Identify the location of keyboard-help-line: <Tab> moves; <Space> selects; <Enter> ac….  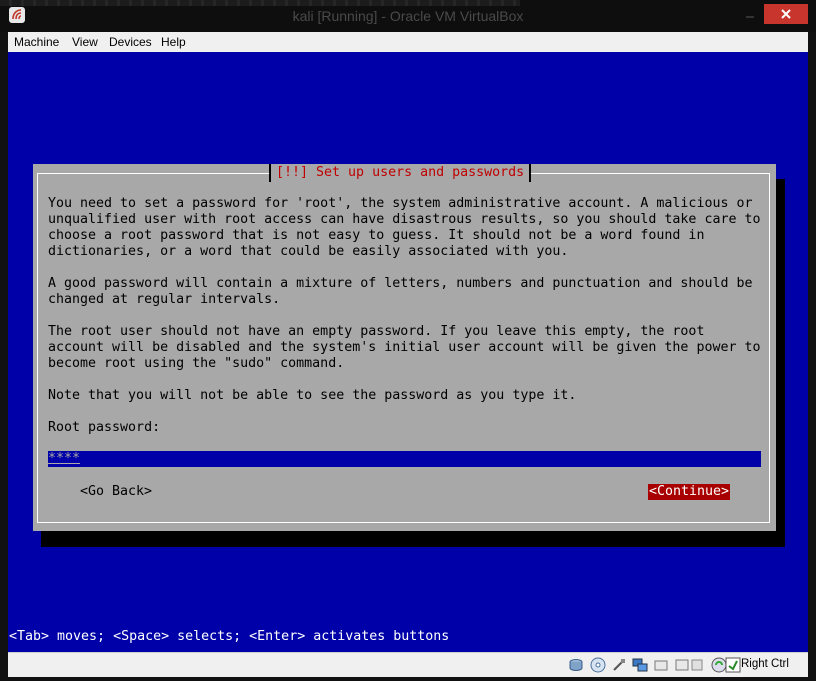
(229, 636).